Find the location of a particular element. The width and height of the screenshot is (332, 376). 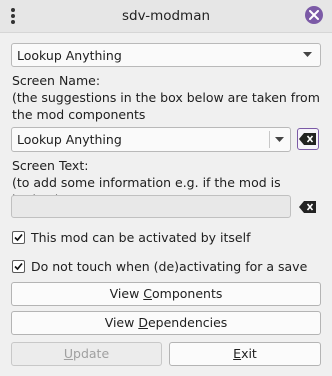

standalone-label: This mod can be activated by itself is located at coordinates (141, 237).